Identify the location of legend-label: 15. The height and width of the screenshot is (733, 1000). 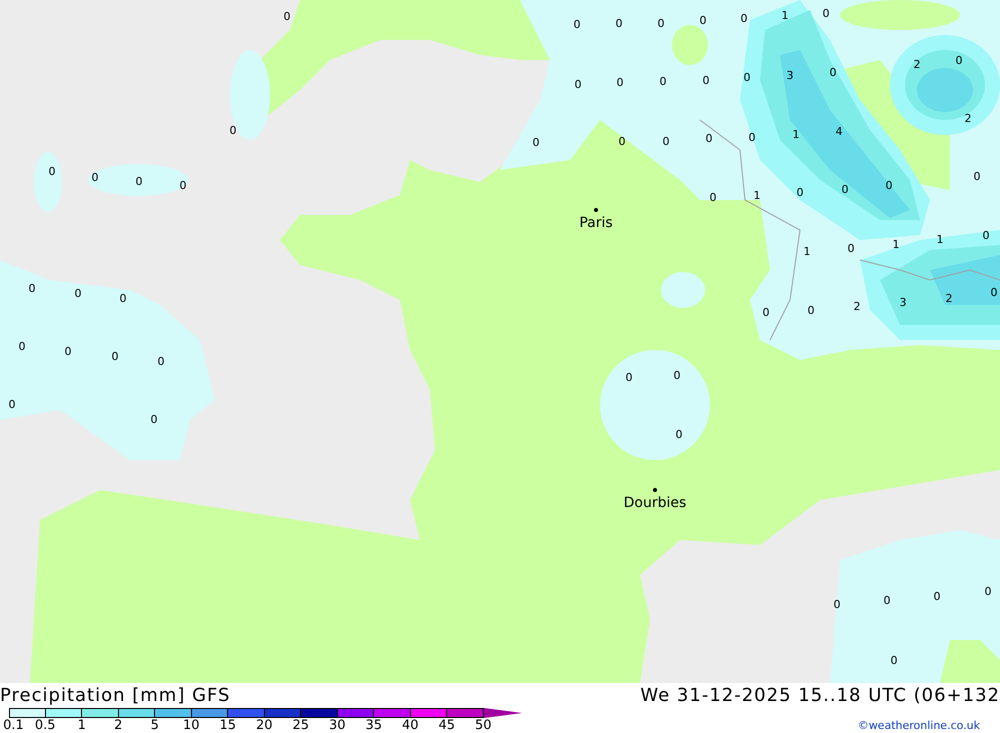
(228, 726).